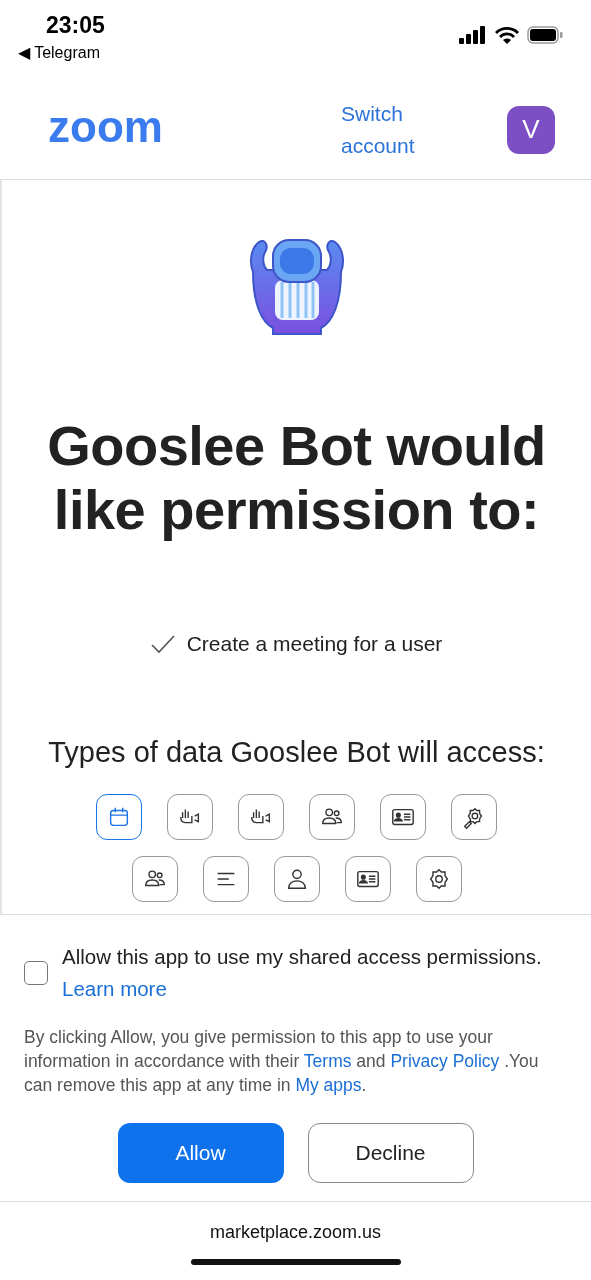 This screenshot has width=591, height=1280. What do you see at coordinates (328, 1085) in the screenshot?
I see `my-apps-link: My apps` at bounding box center [328, 1085].